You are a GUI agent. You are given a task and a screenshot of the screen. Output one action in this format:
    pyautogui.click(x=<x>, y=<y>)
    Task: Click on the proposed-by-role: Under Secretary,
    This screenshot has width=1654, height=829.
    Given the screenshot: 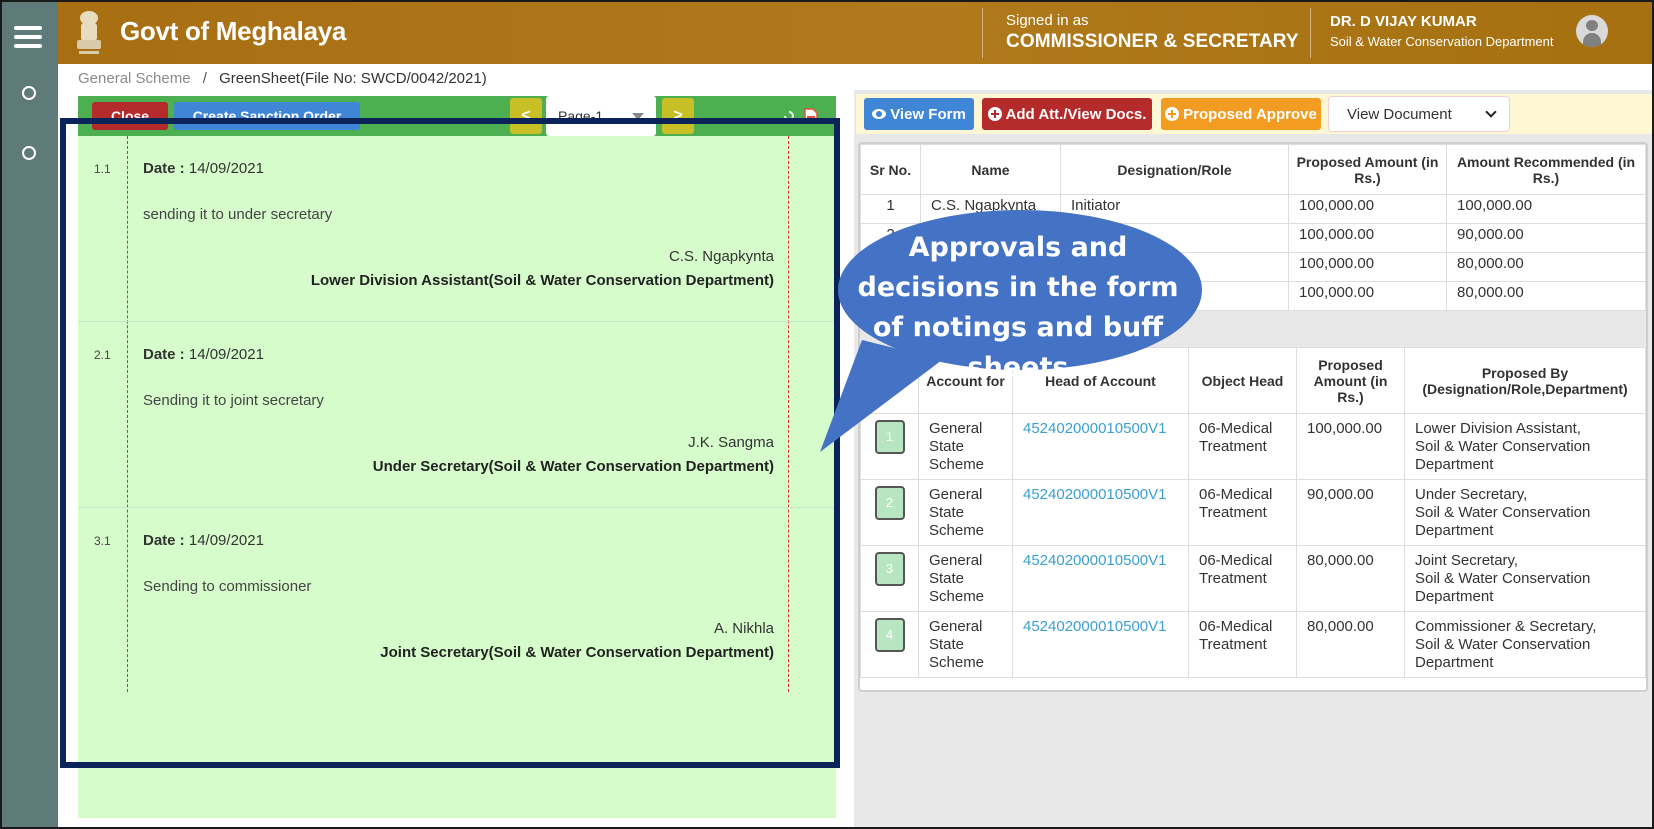 What is the action you would take?
    pyautogui.click(x=1471, y=494)
    